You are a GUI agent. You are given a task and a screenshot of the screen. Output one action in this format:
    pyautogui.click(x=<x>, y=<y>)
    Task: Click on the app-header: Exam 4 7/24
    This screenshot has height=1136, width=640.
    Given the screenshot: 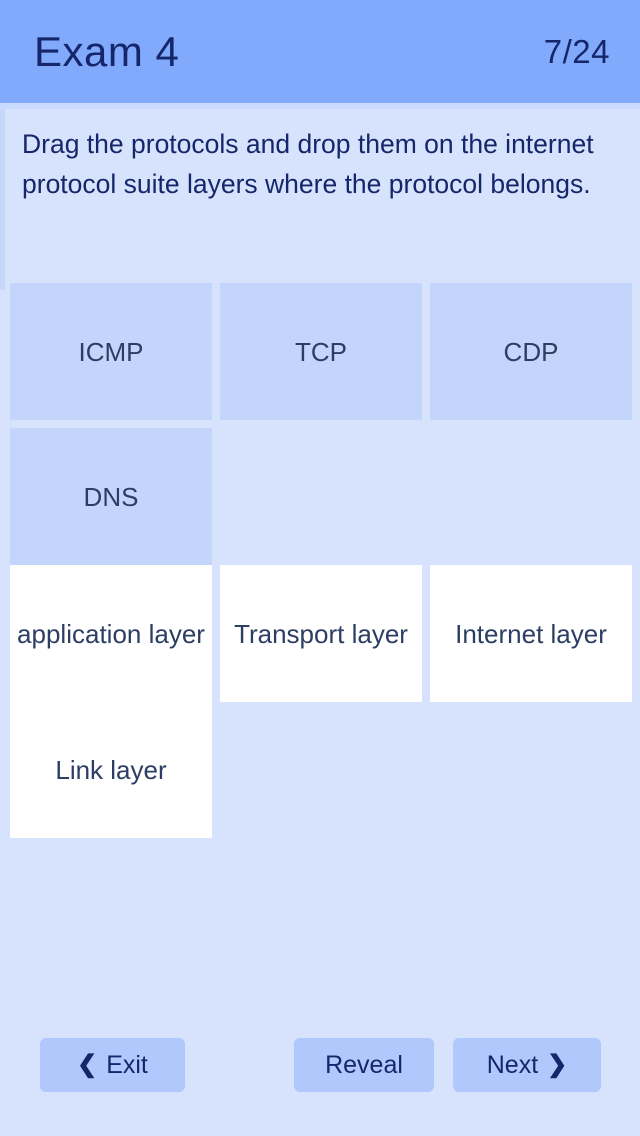 What is the action you would take?
    pyautogui.click(x=320, y=51)
    